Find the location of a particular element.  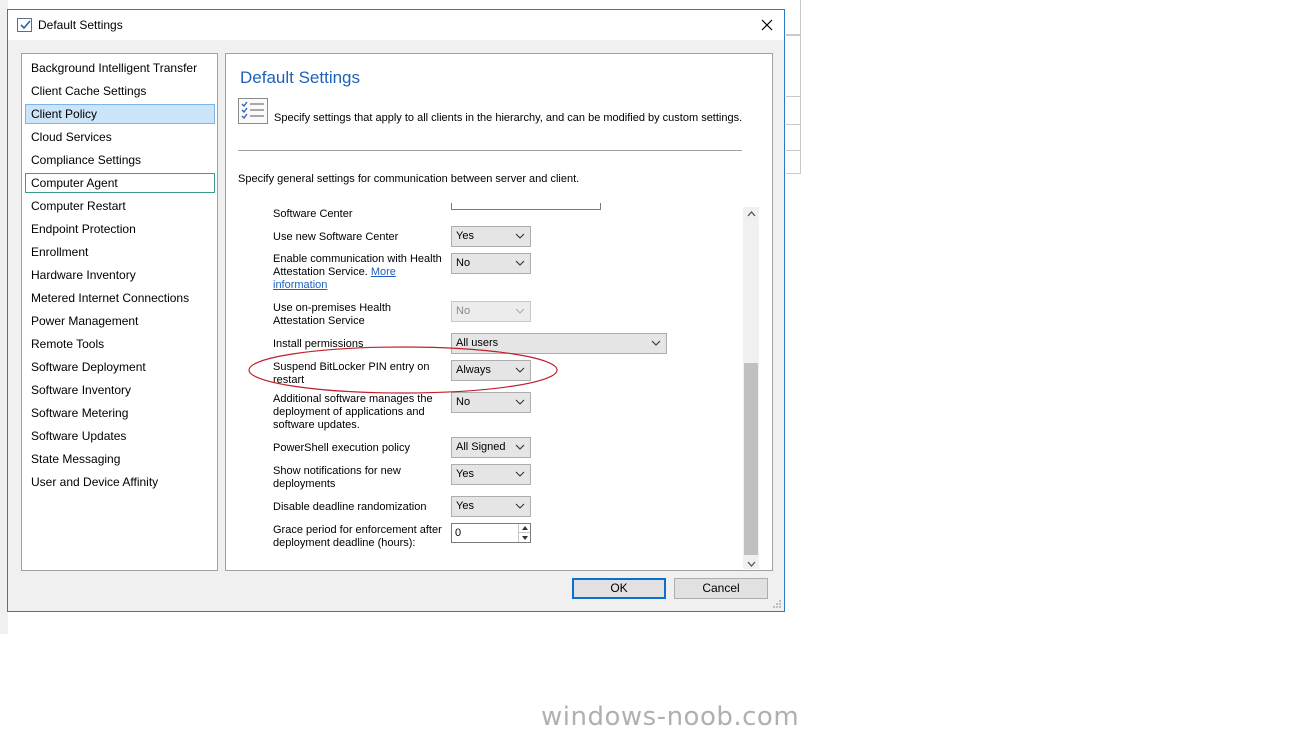

show-notifications-value: Yes is located at coordinates (465, 474).